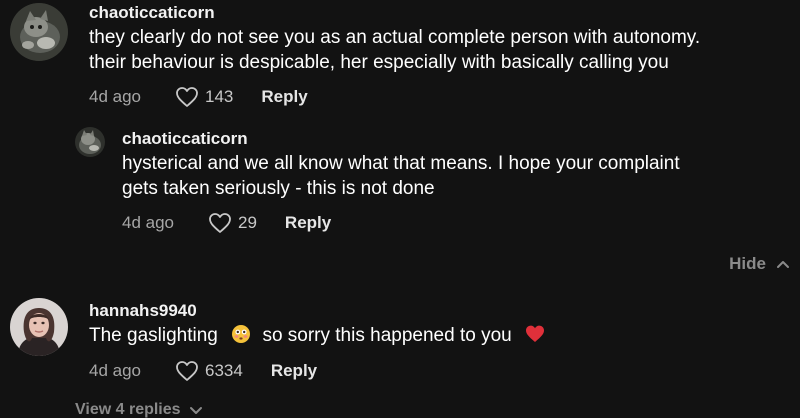  What do you see at coordinates (783, 264) in the screenshot?
I see `chevron-up-icon` at bounding box center [783, 264].